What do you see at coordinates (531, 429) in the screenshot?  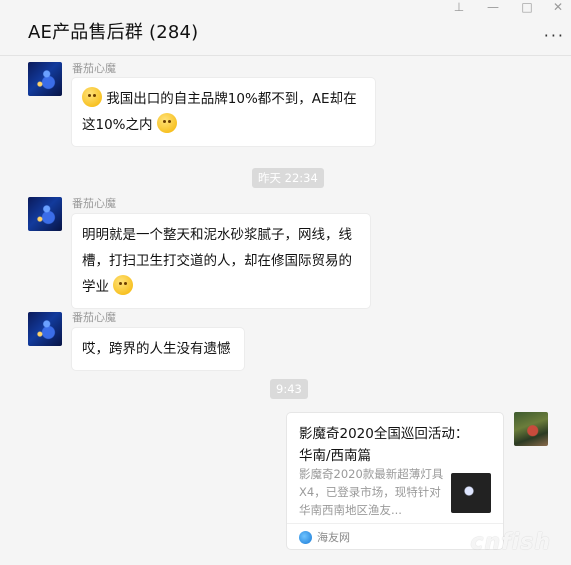 I see `self-avatar` at bounding box center [531, 429].